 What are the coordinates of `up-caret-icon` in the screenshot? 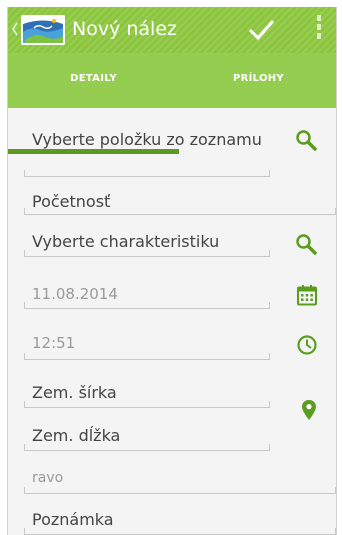 It's located at (15, 29).